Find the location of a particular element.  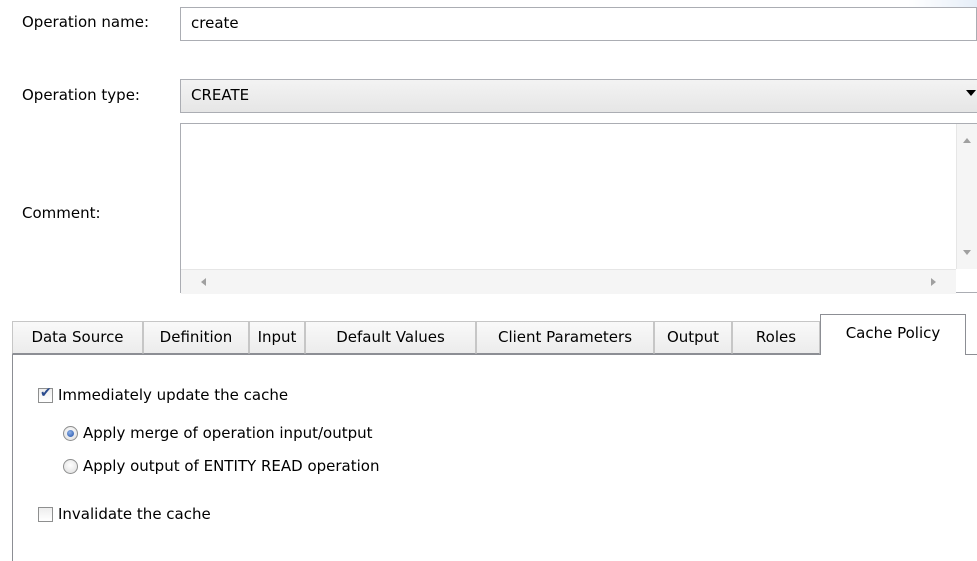

operation-name-label: Operation name: is located at coordinates (86, 22).